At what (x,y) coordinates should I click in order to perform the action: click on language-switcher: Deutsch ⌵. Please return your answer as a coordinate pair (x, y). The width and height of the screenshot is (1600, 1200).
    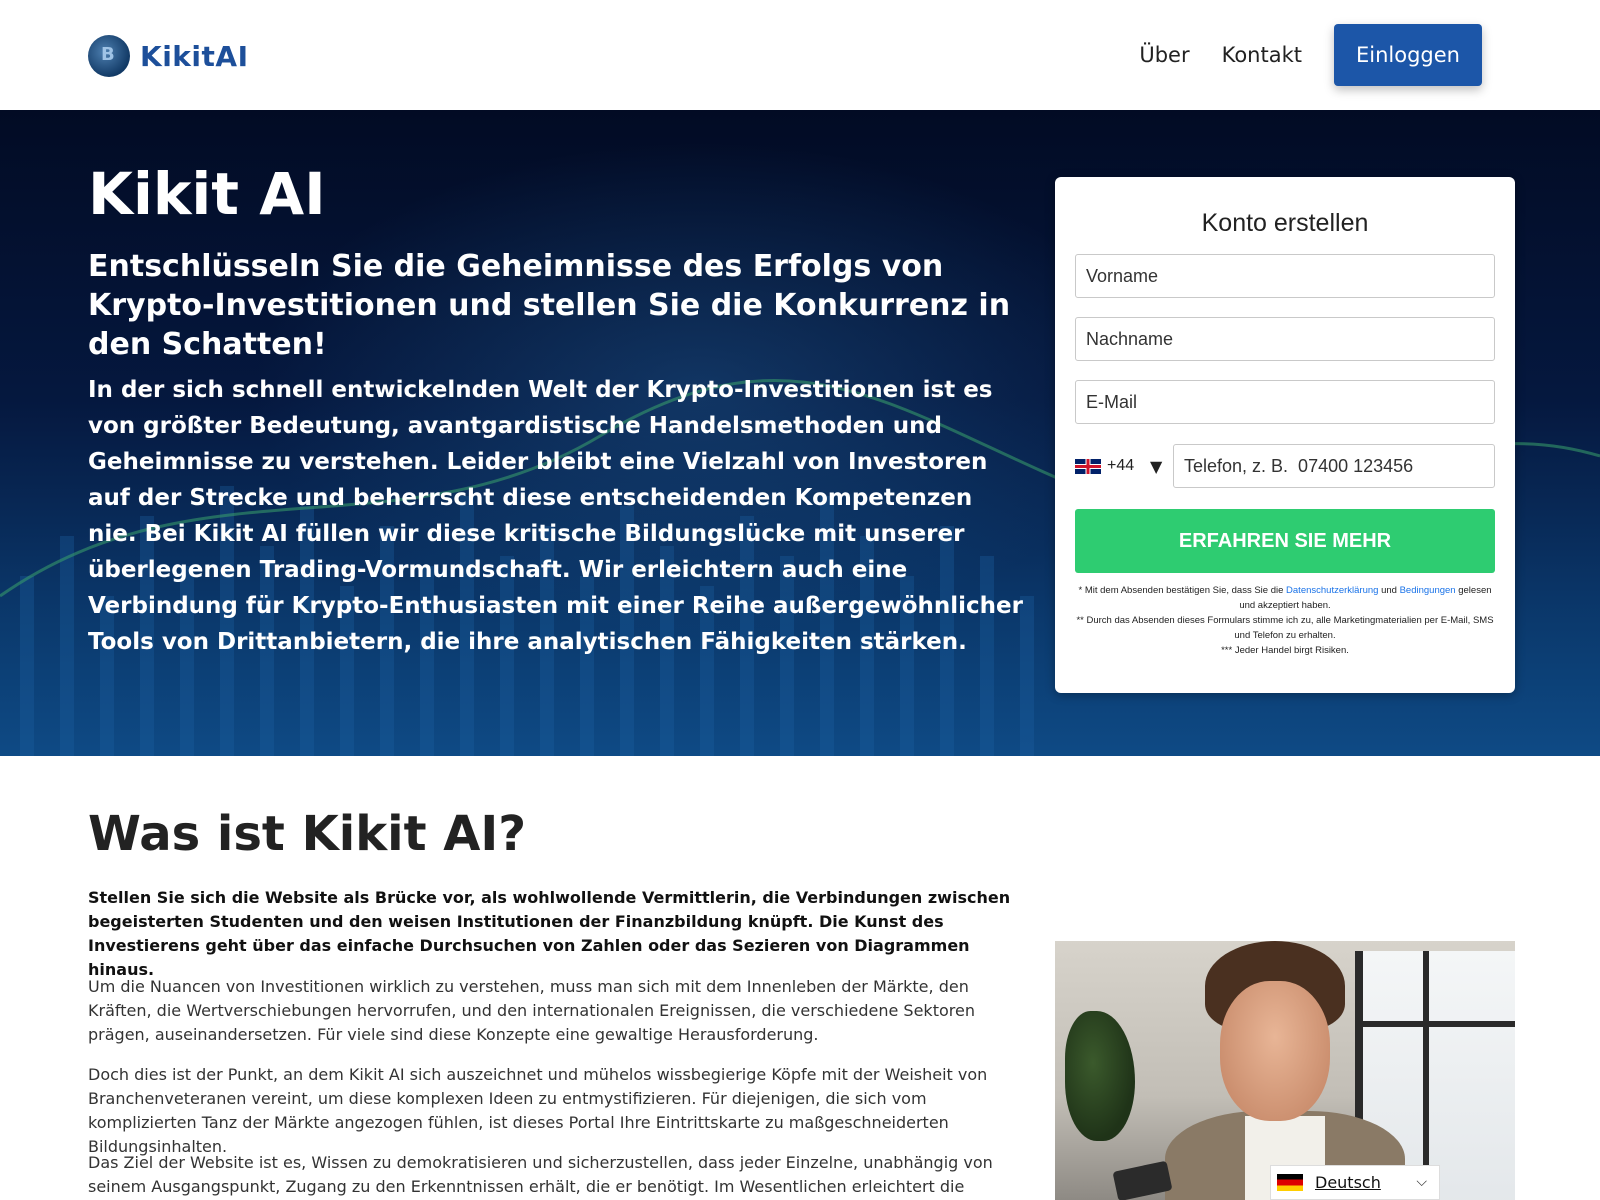
    Looking at the image, I should click on (1355, 1182).